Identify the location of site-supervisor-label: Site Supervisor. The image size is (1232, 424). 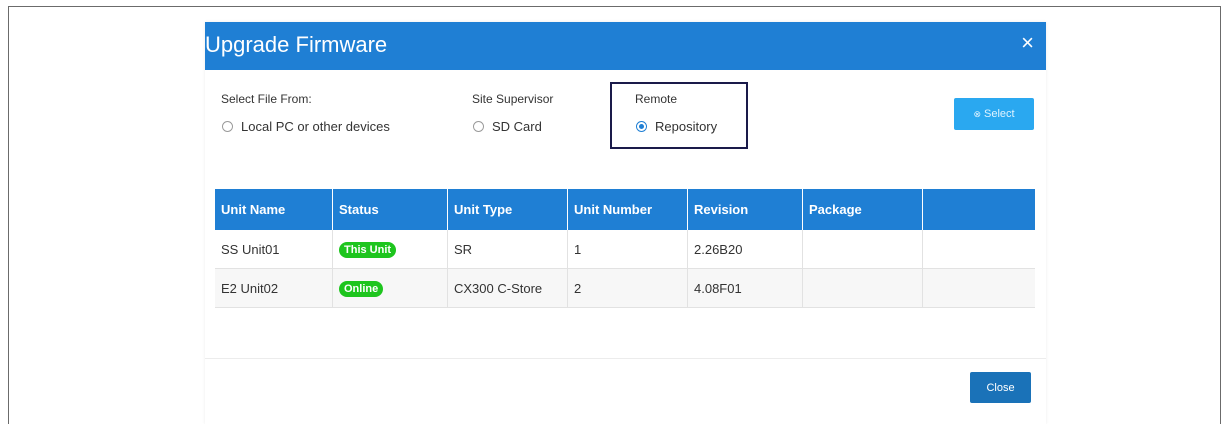
(513, 99).